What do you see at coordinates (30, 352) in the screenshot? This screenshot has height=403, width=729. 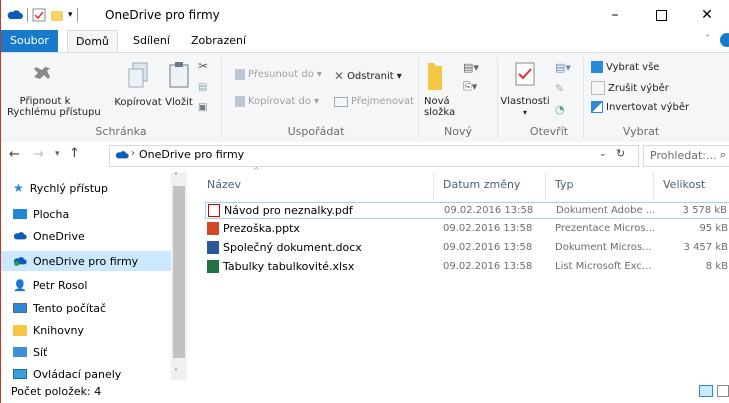 I see `nav-item-network: Síť` at bounding box center [30, 352].